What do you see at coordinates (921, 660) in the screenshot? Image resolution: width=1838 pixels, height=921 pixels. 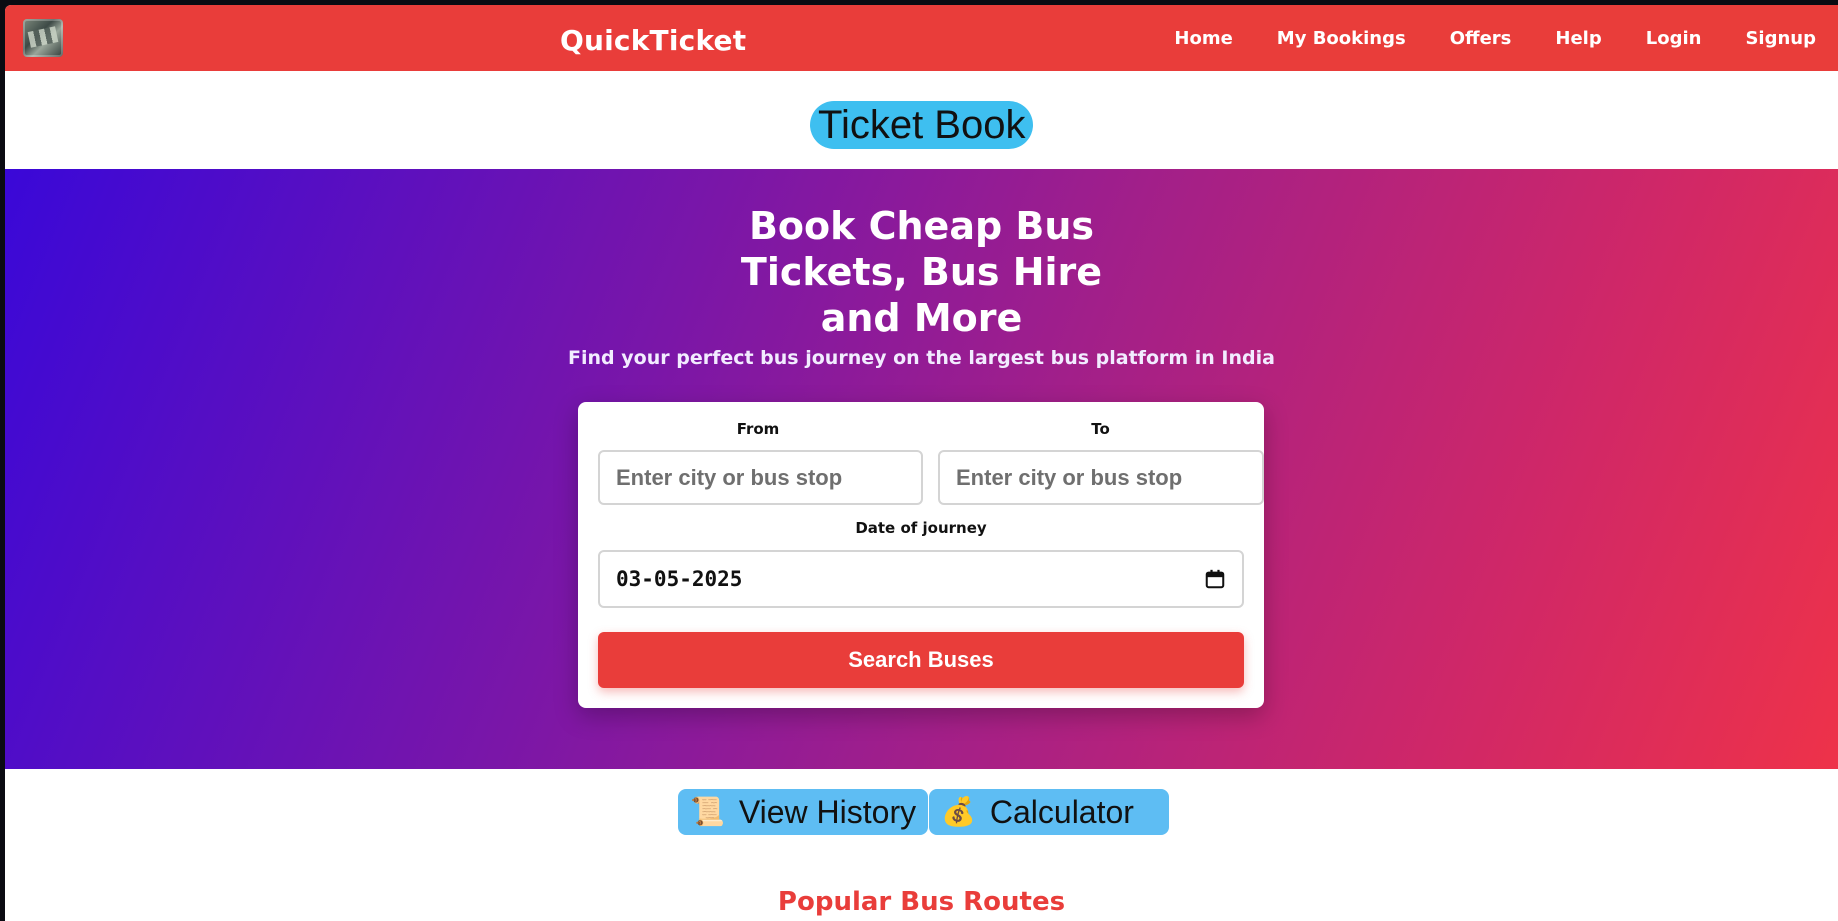 I see `search-buses-button: Search Buses` at bounding box center [921, 660].